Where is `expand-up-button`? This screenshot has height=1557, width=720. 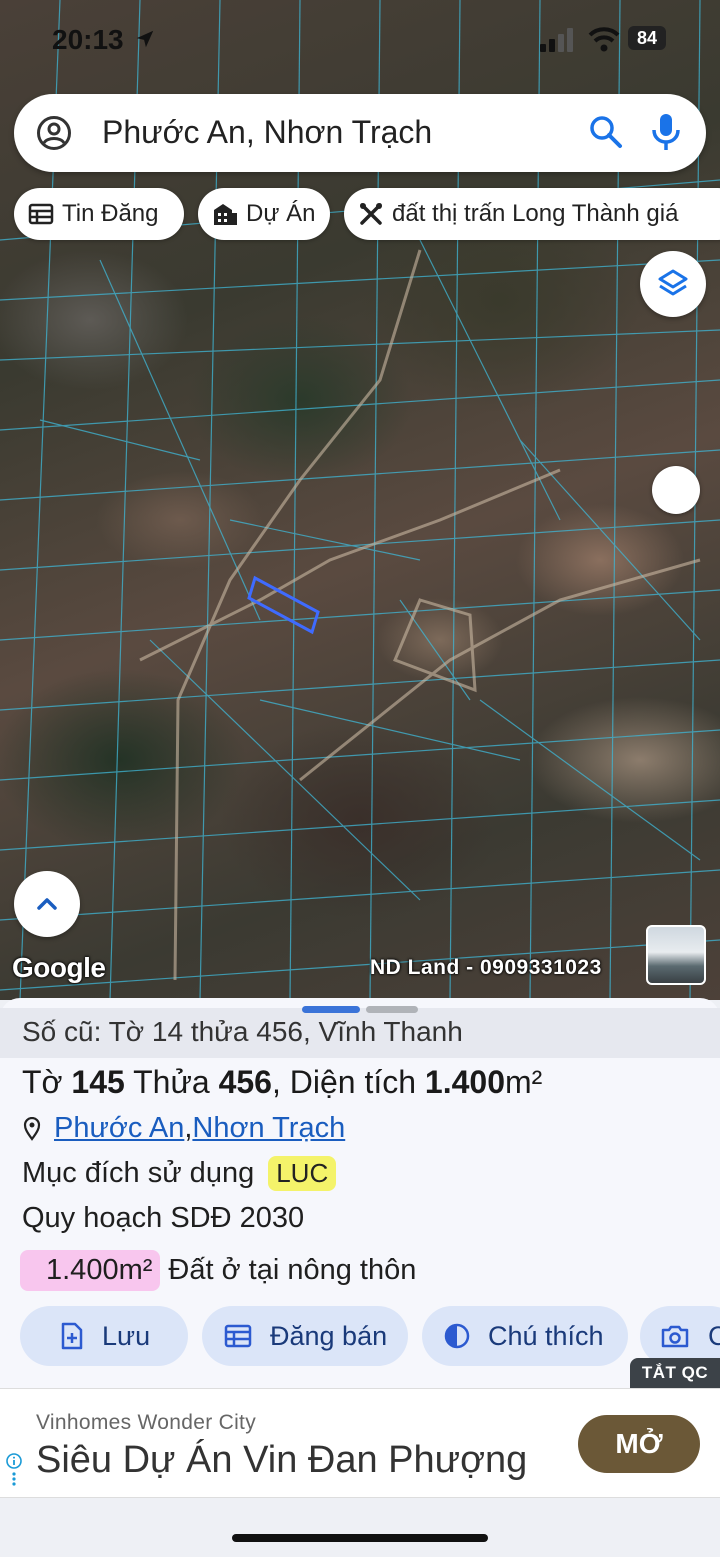 expand-up-button is located at coordinates (47, 904).